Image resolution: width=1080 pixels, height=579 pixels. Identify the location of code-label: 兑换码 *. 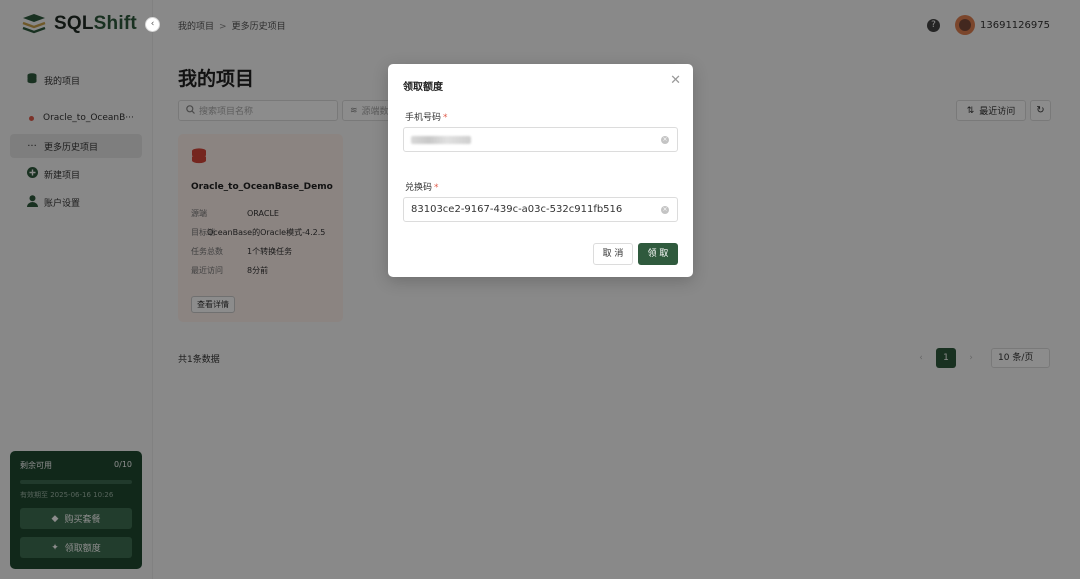
(422, 186).